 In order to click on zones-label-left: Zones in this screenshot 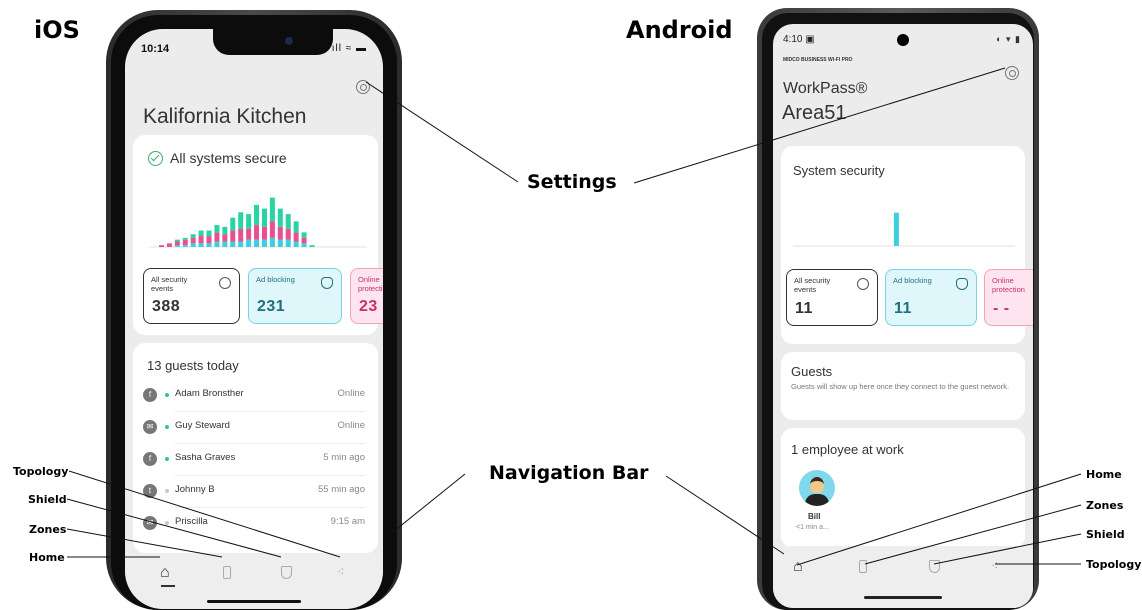, I will do `click(48, 529)`.